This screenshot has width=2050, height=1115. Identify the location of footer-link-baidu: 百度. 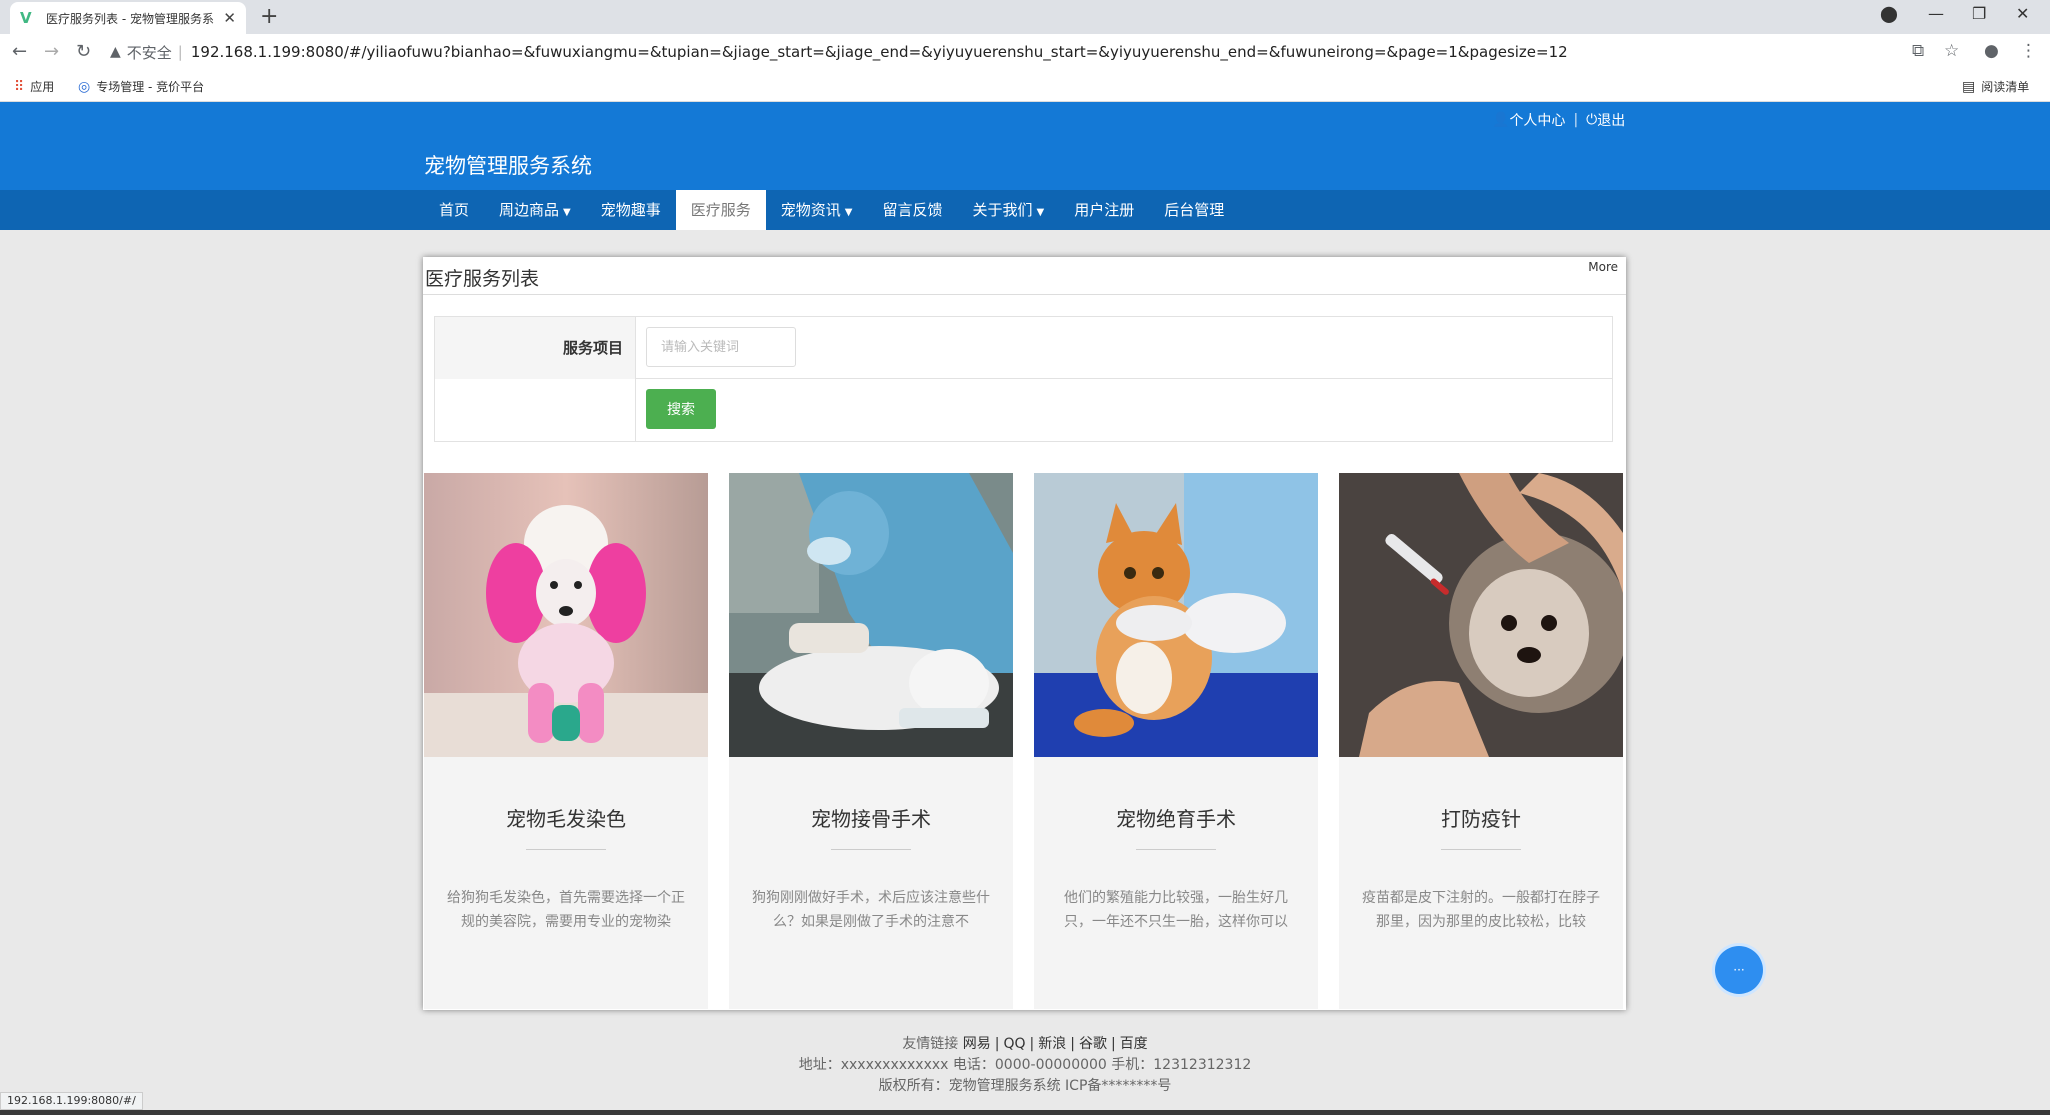
(1134, 1044).